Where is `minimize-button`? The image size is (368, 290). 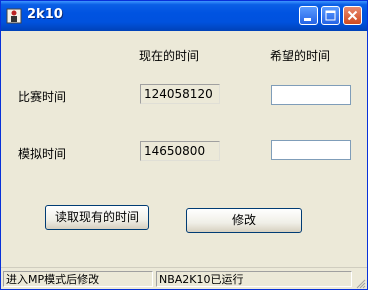 minimize-button is located at coordinates (308, 15).